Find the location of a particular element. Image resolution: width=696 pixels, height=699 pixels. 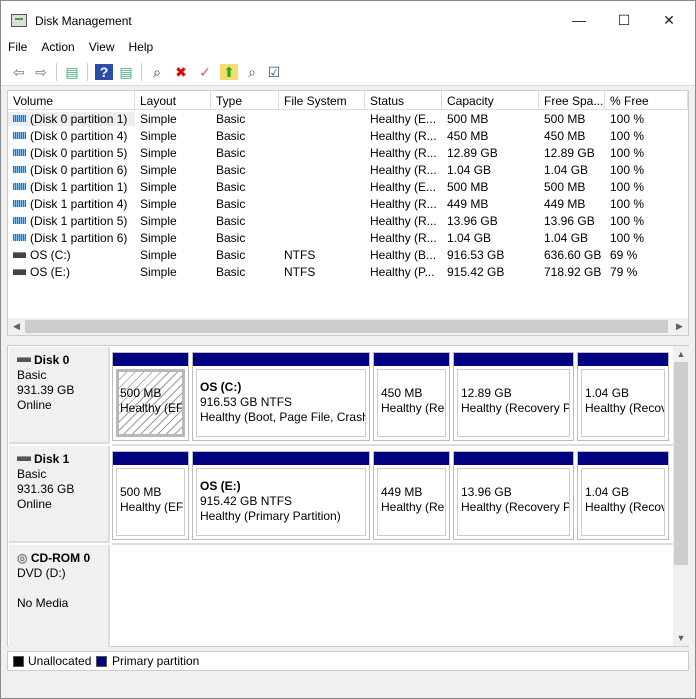

partition-block: 449 MB Healthy (Rec is located at coordinates (411, 495).